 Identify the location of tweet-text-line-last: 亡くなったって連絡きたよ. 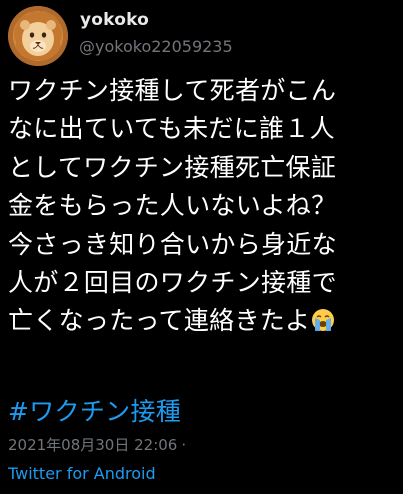
(204, 321).